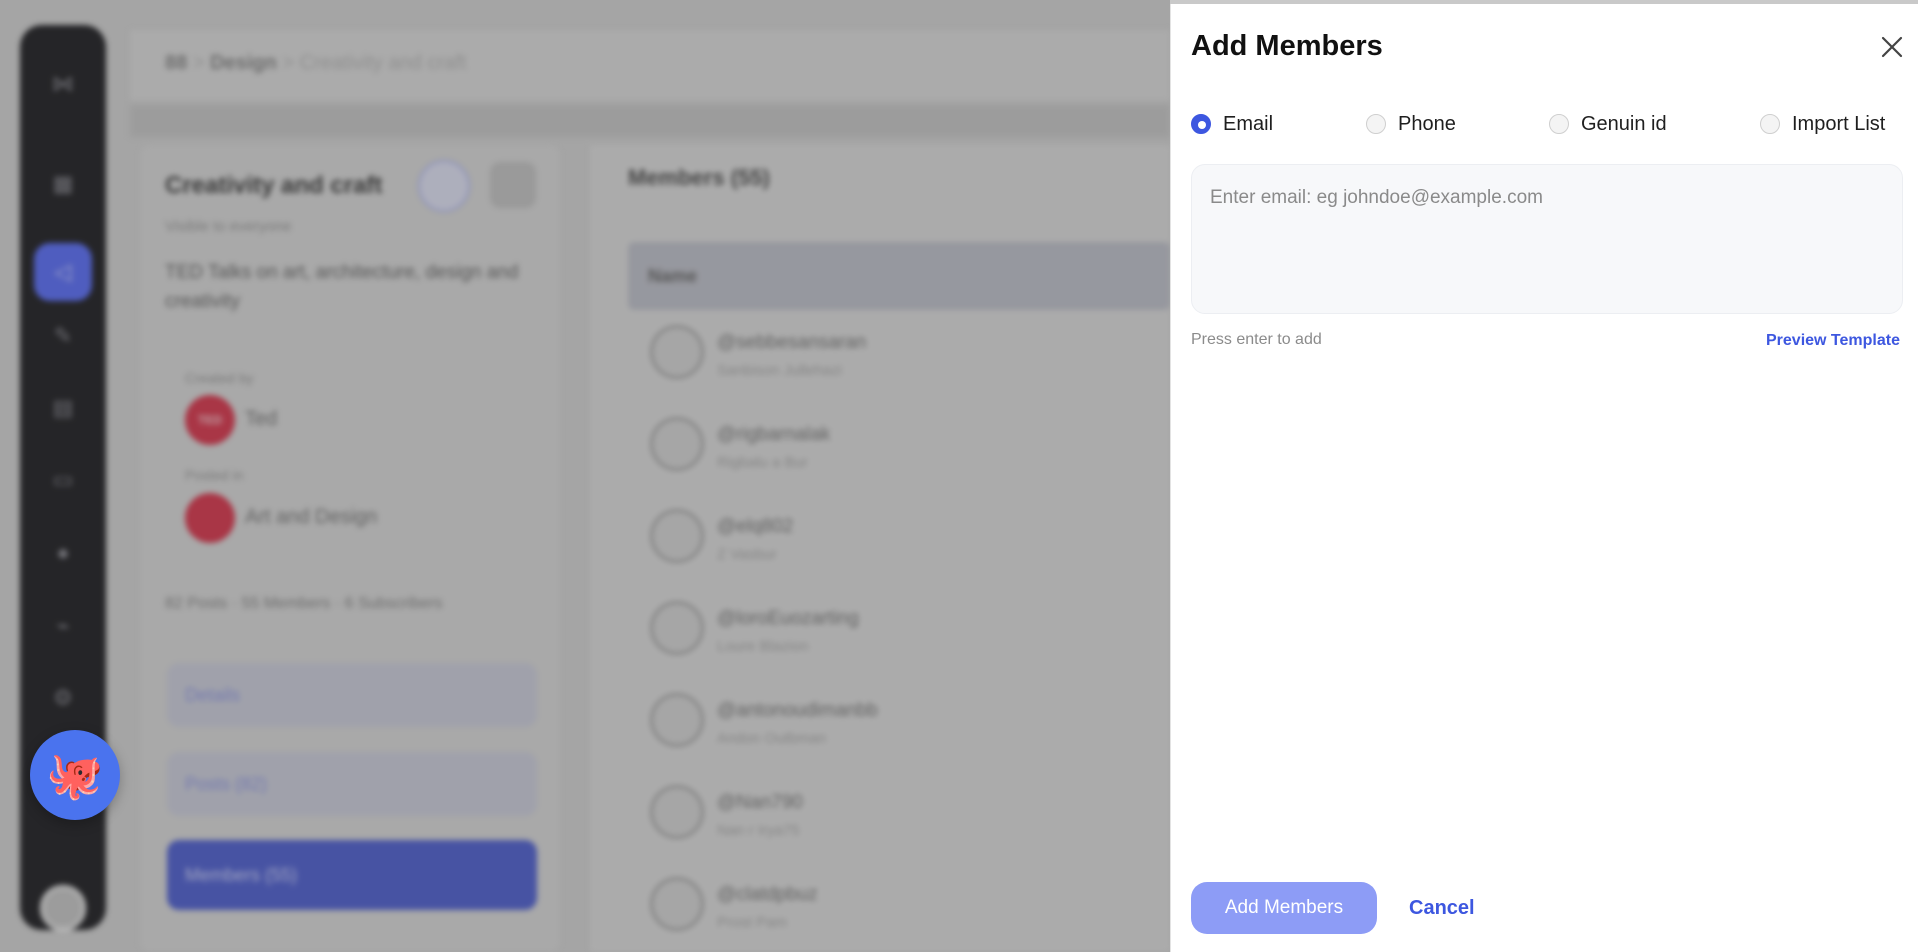 The width and height of the screenshot is (1918, 952). Describe the element at coordinates (1892, 47) in the screenshot. I see `close-icon` at that location.